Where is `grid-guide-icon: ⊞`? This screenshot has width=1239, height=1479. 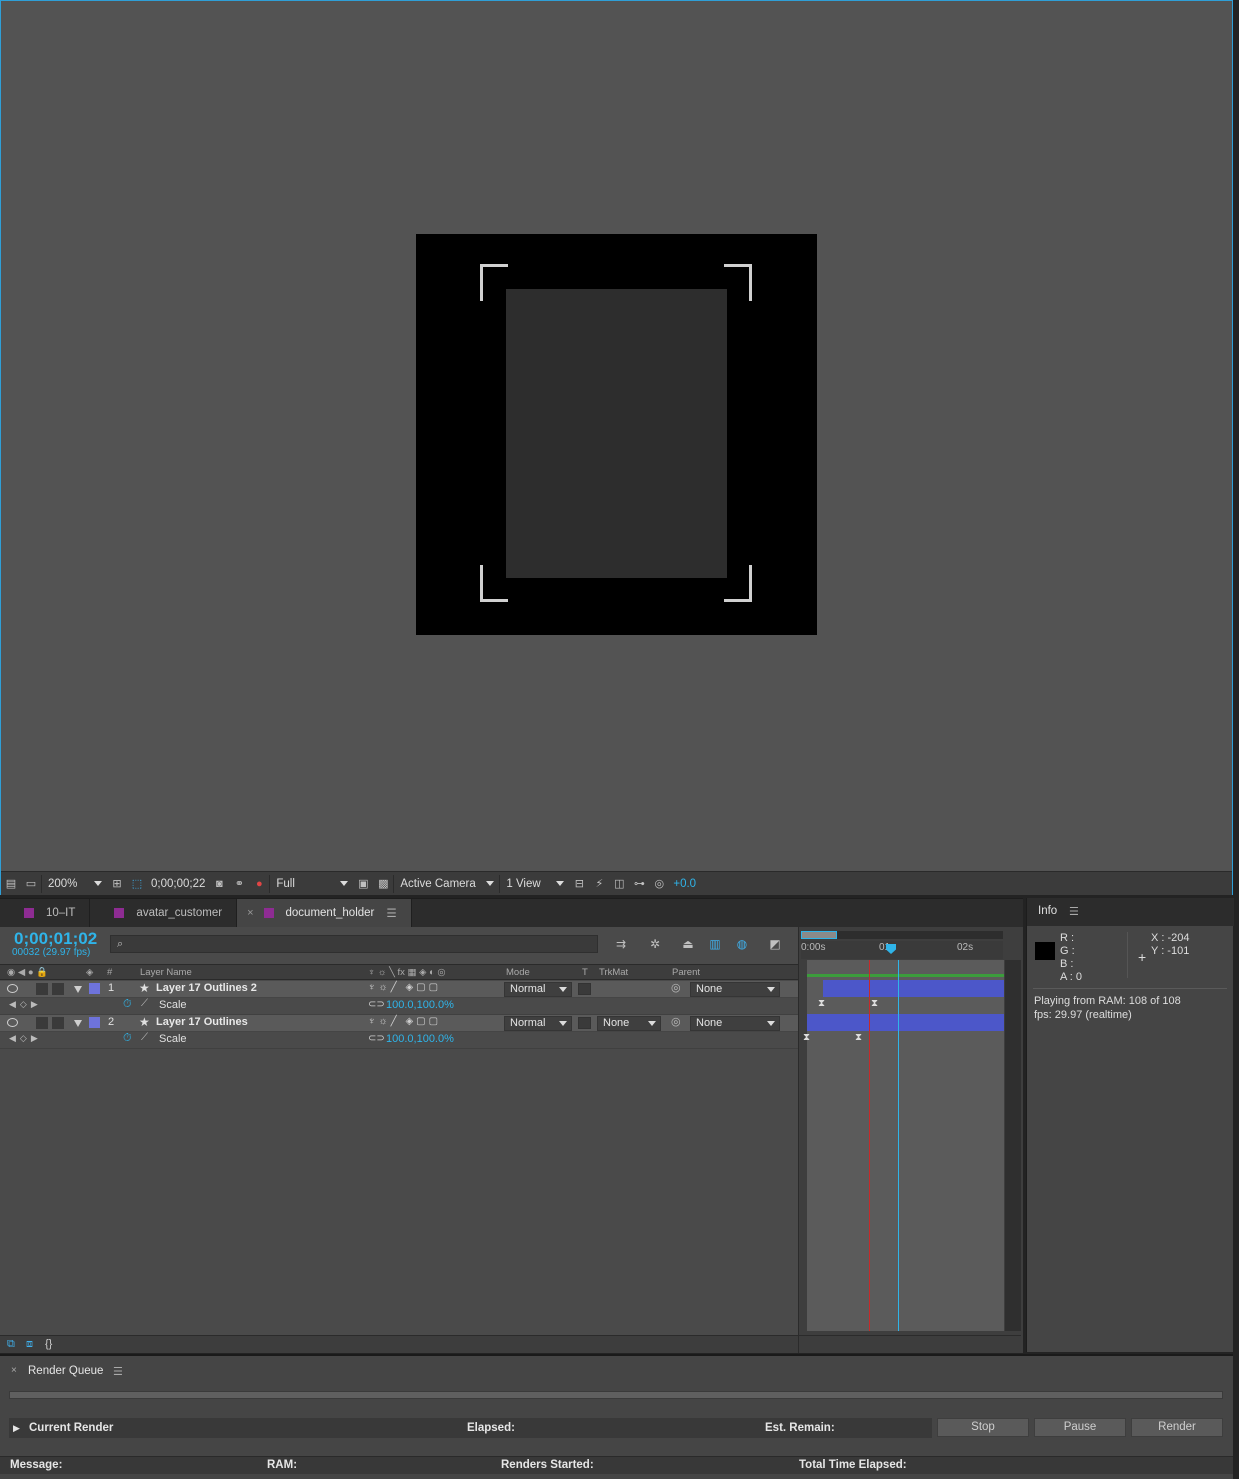
grid-guide-icon: ⊞ is located at coordinates (117, 884).